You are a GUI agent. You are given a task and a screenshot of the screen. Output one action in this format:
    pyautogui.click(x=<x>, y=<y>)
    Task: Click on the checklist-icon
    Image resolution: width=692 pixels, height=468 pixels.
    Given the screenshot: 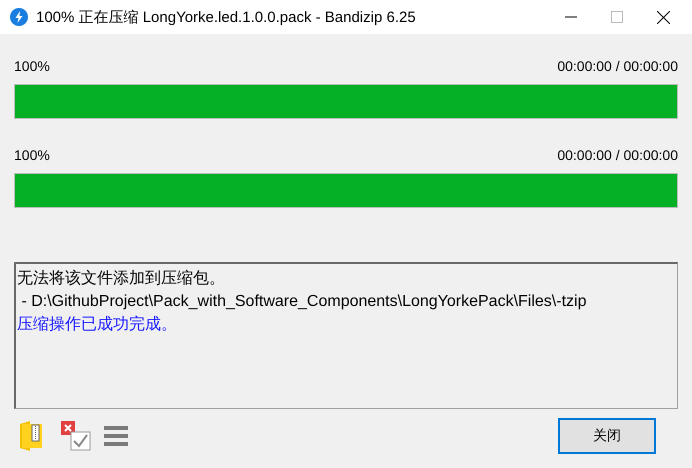 What is the action you would take?
    pyautogui.click(x=76, y=436)
    